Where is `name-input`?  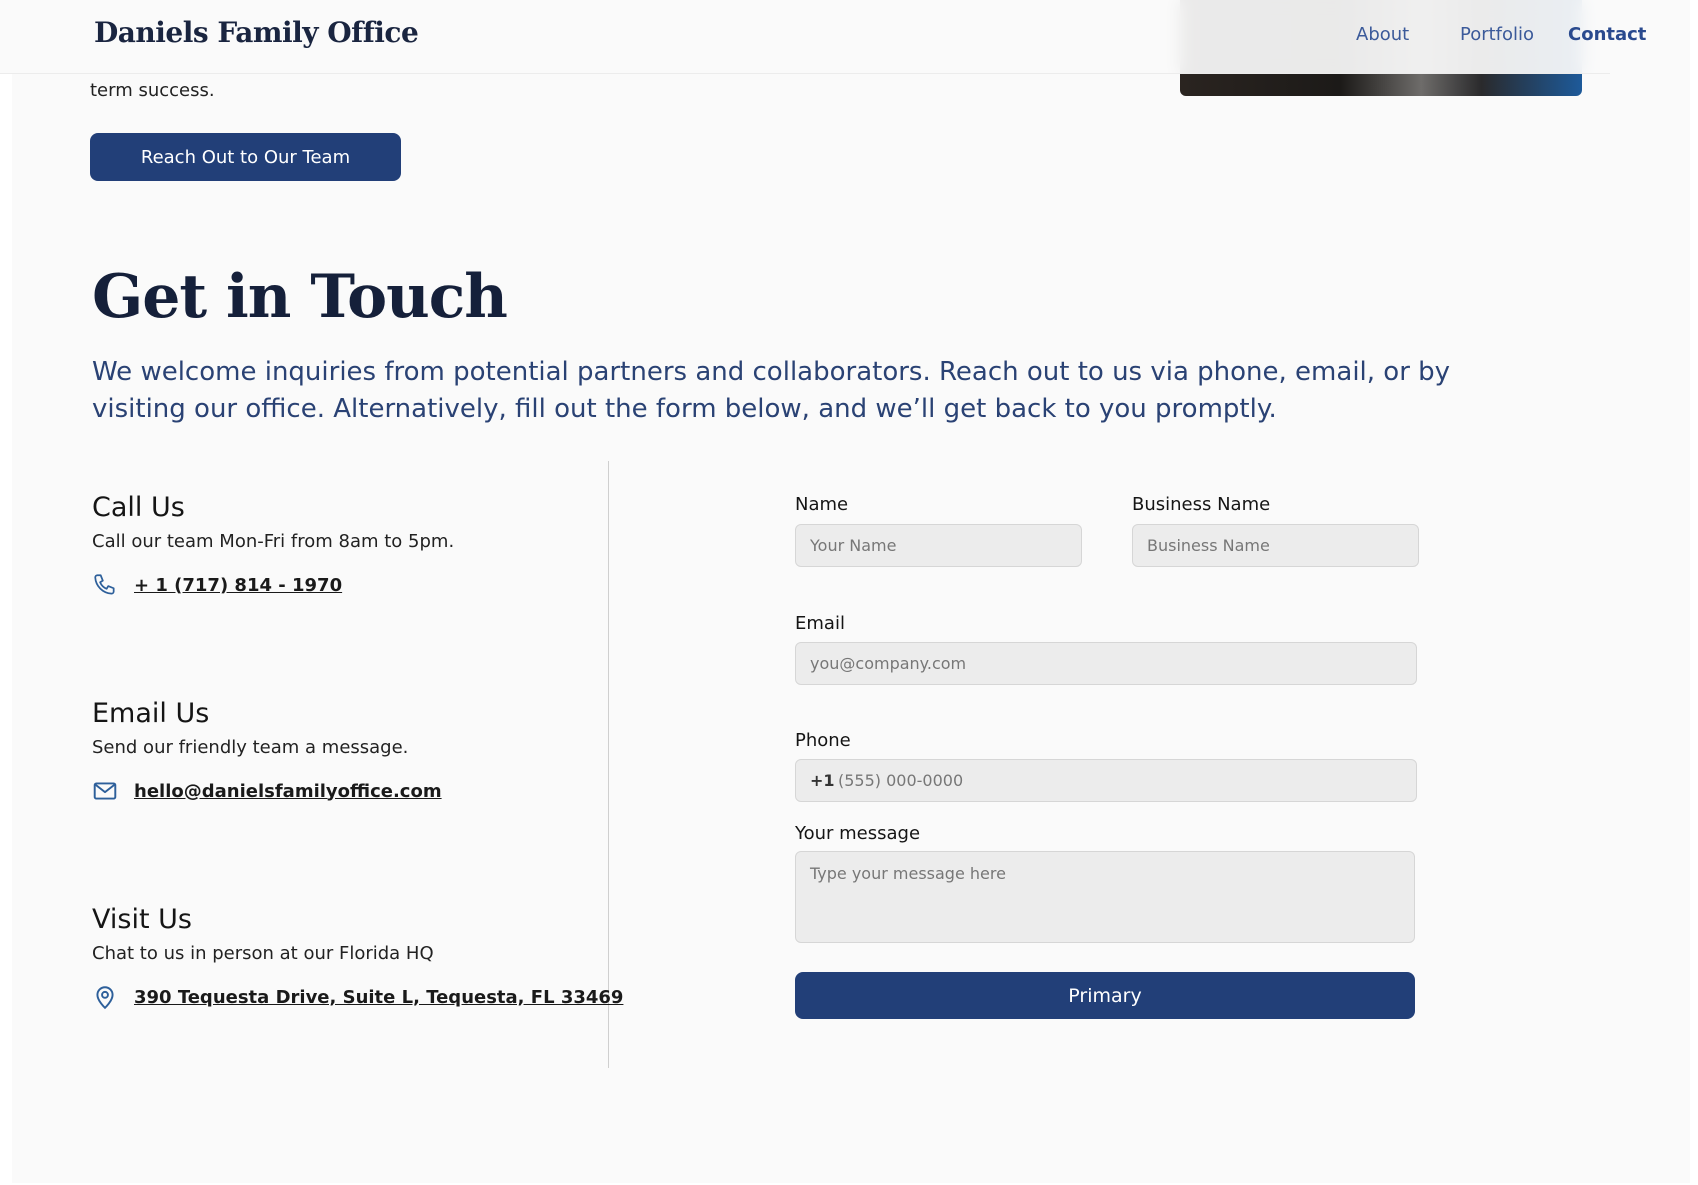
name-input is located at coordinates (938, 545).